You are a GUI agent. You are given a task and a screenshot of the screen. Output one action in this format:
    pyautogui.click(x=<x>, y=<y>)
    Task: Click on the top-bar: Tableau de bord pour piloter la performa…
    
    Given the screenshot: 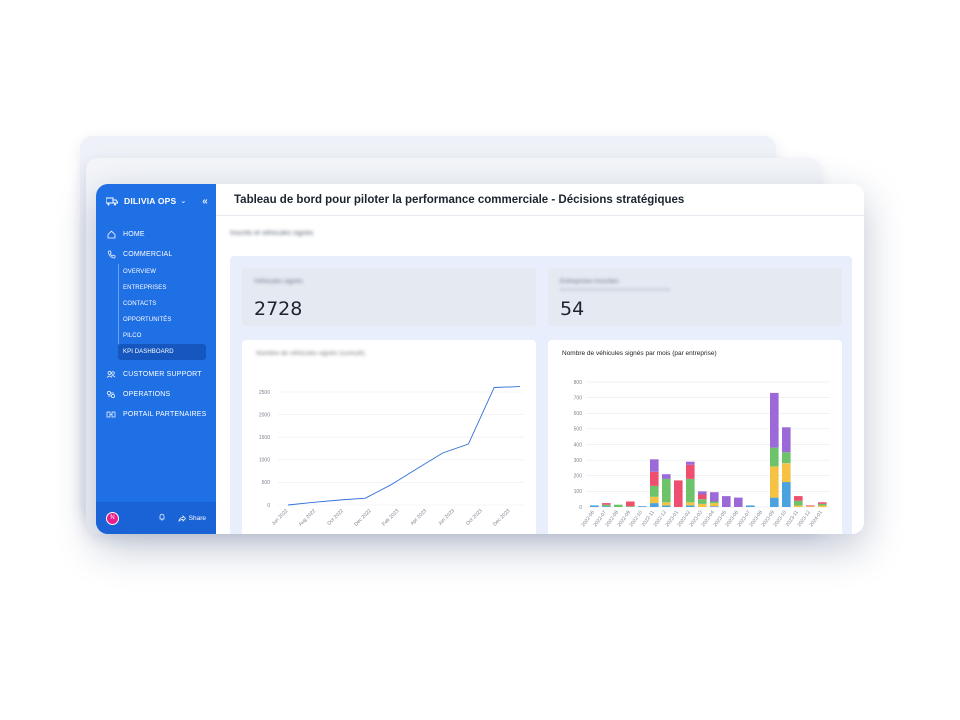 What is the action you would take?
    pyautogui.click(x=540, y=200)
    